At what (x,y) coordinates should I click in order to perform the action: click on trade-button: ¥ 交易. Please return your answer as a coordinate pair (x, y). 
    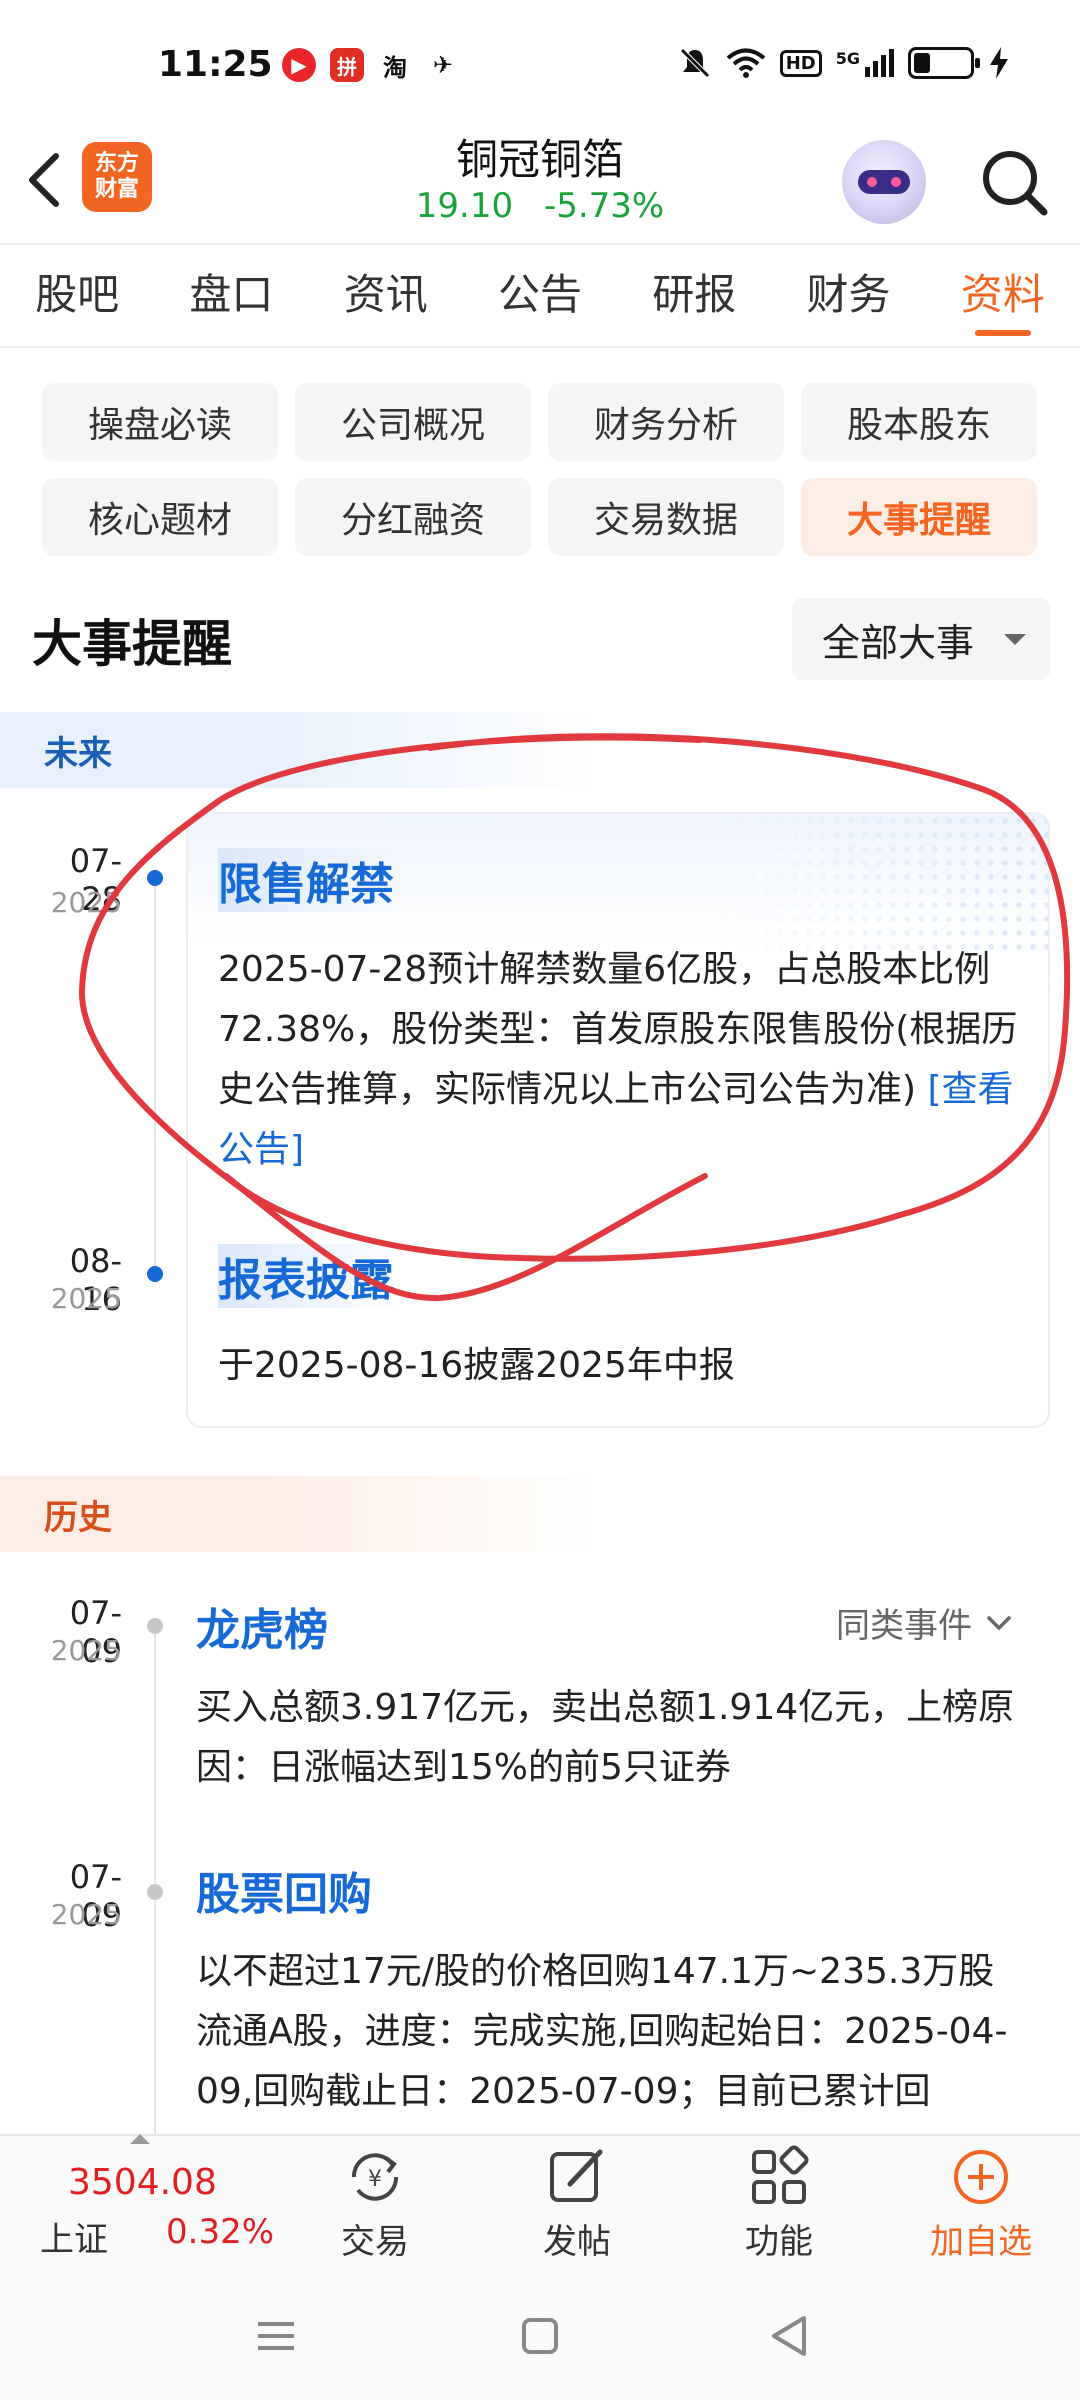
    Looking at the image, I should click on (375, 2204).